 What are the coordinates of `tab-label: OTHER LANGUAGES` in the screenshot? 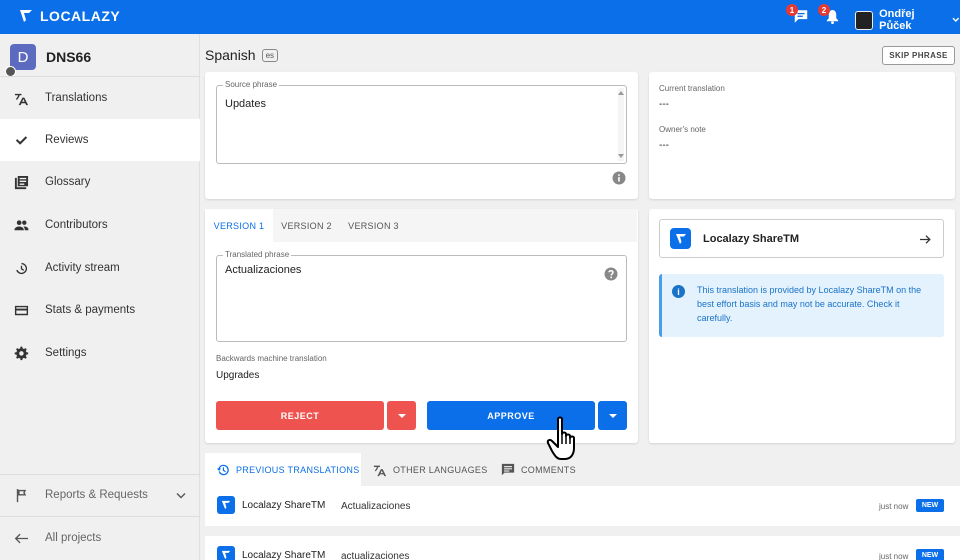 It's located at (440, 469).